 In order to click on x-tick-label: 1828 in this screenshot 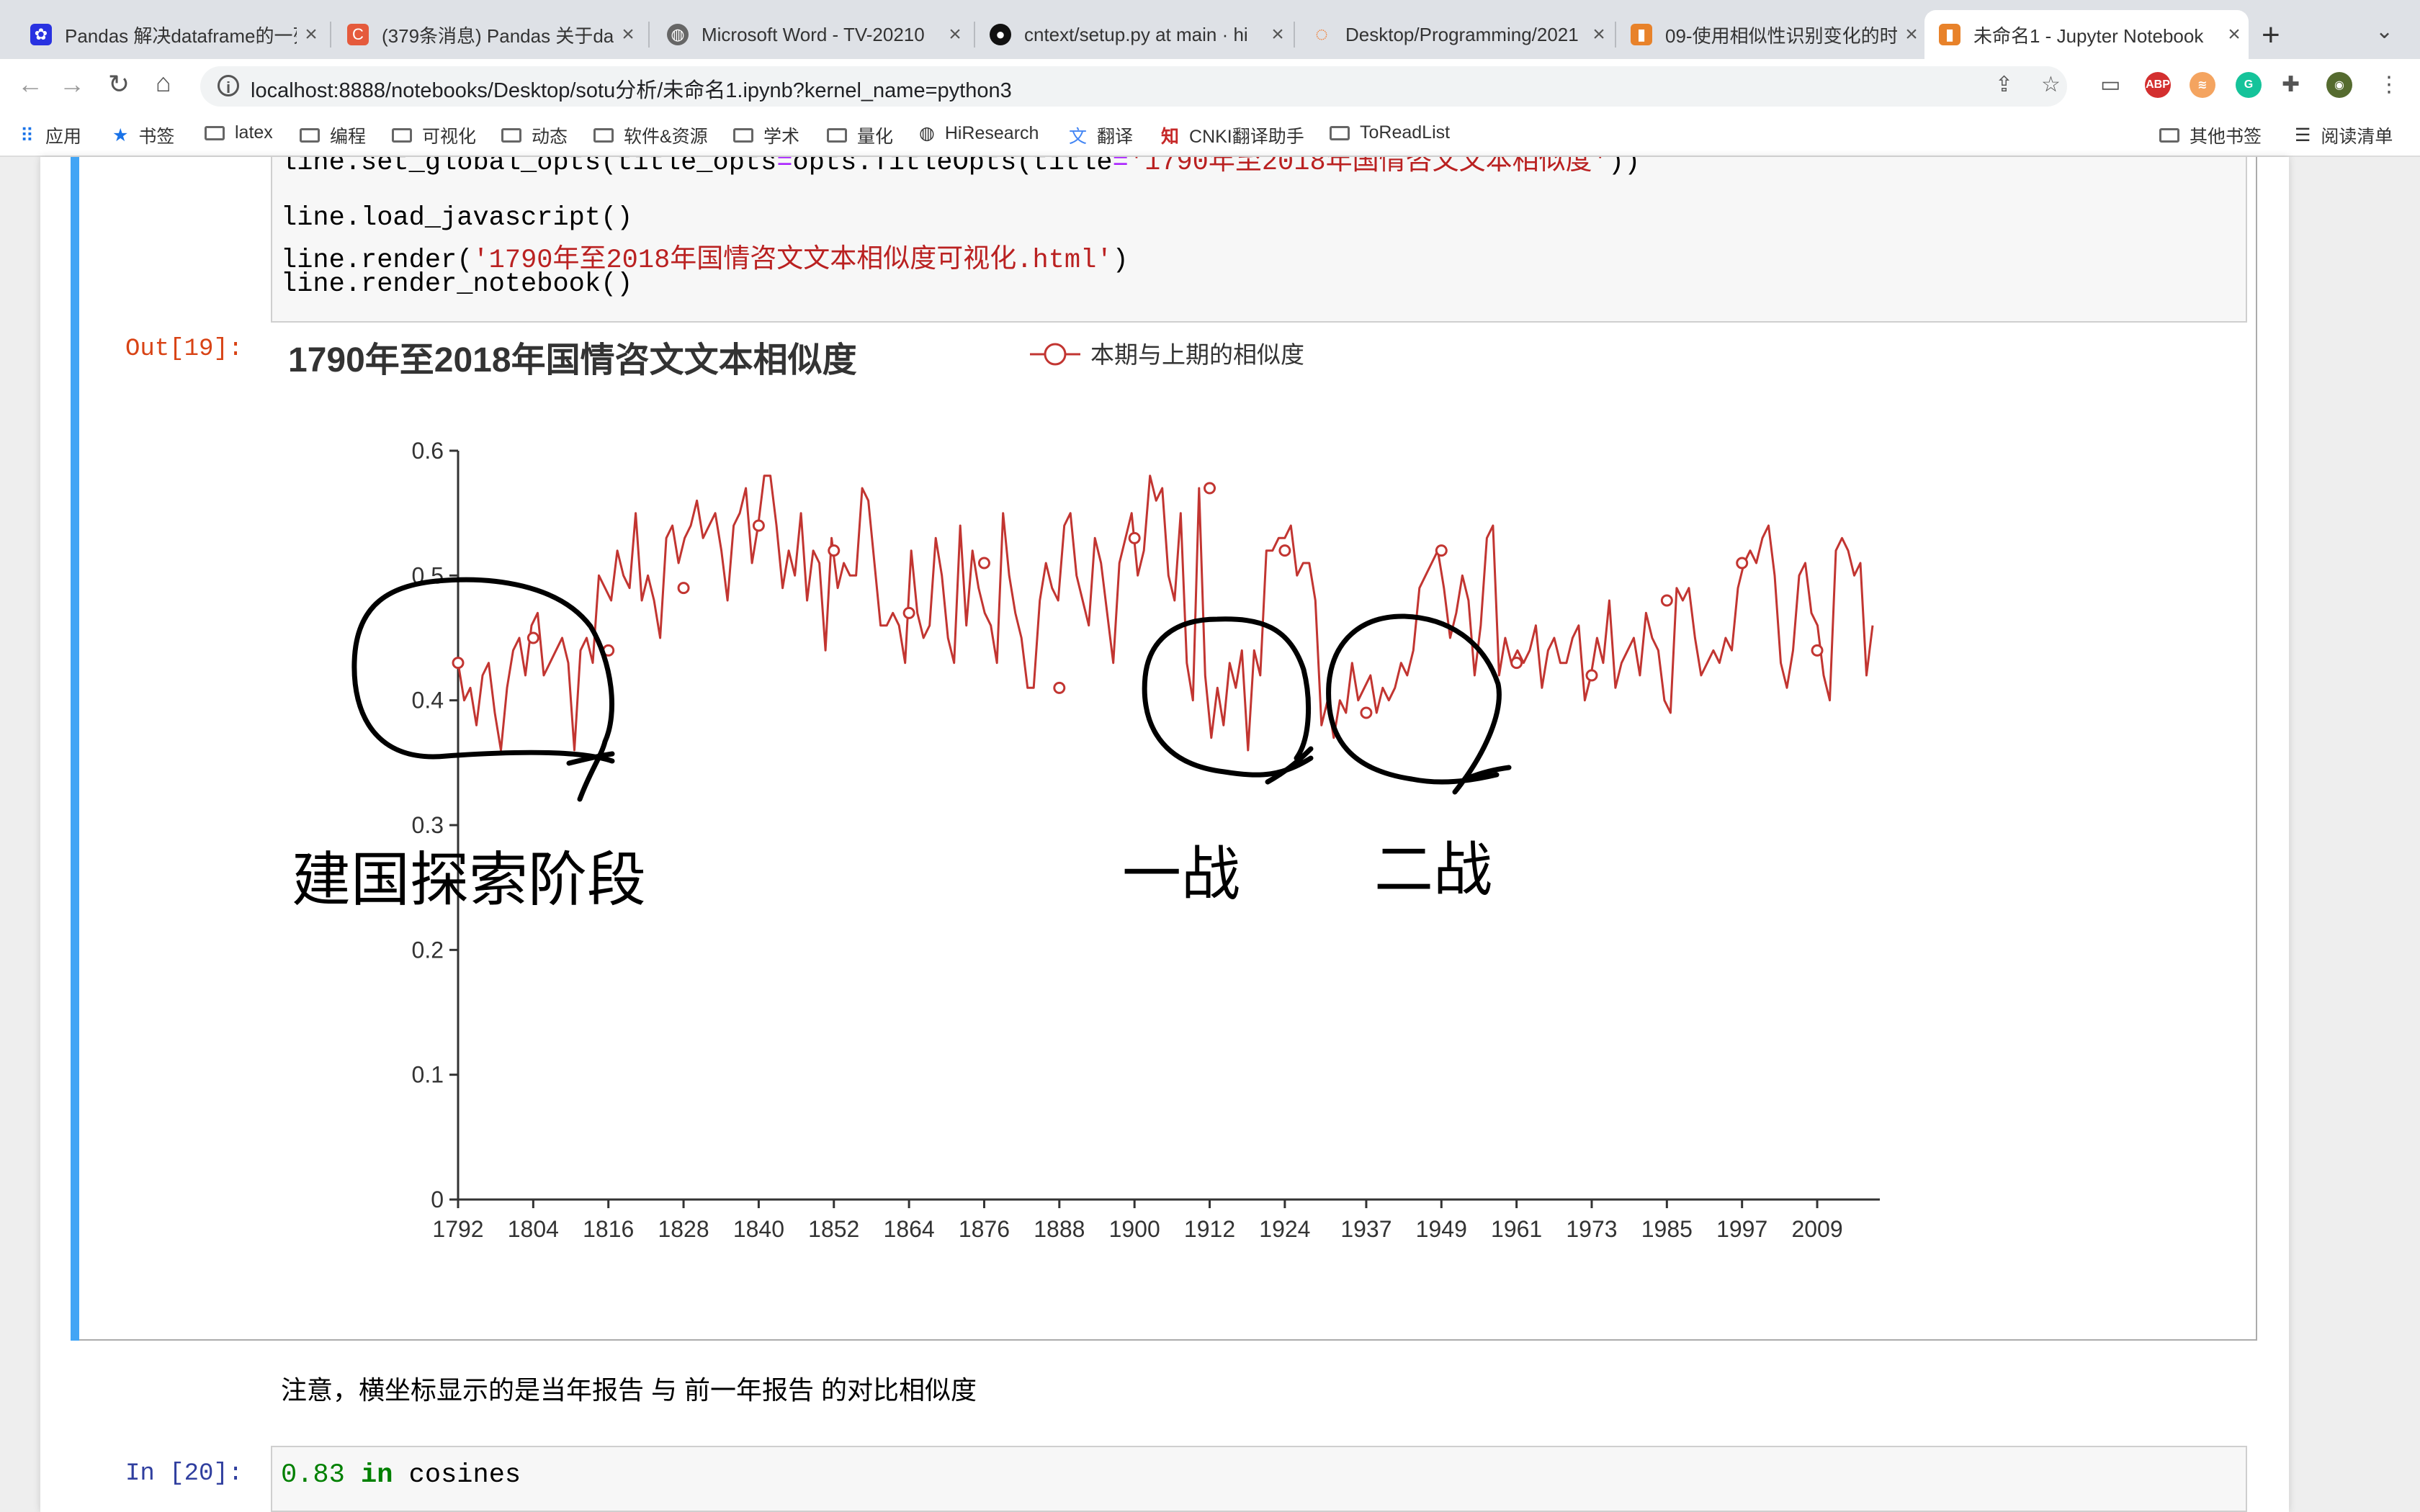, I will do `click(683, 1229)`.